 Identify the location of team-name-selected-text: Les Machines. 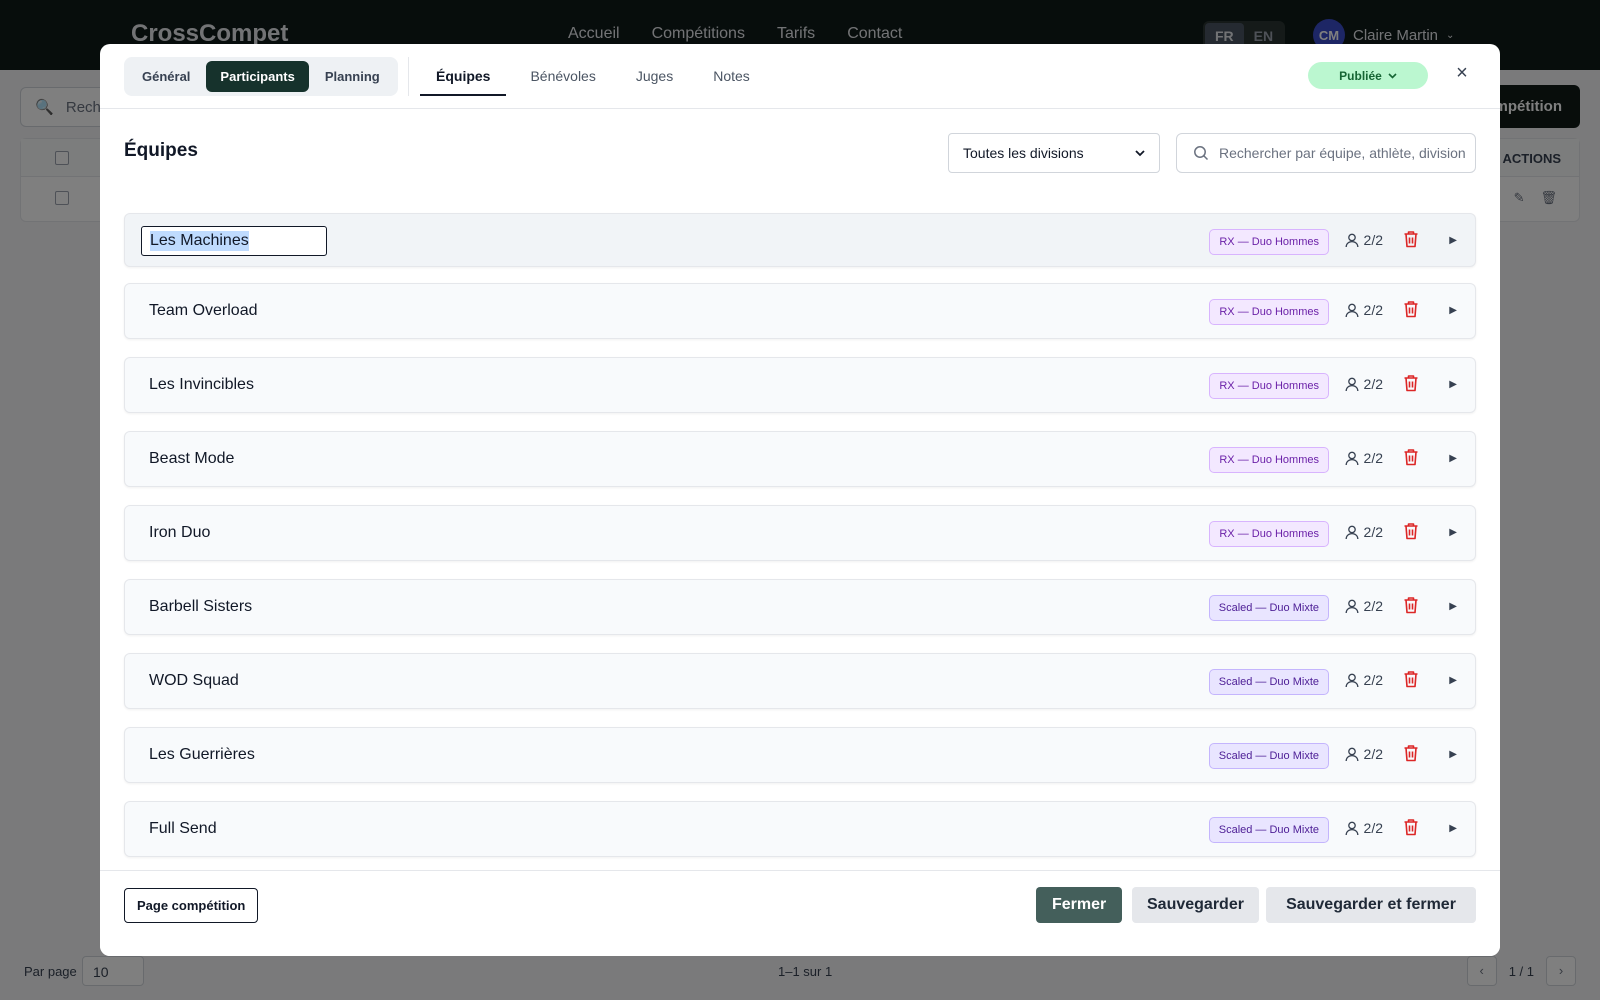
(199, 241).